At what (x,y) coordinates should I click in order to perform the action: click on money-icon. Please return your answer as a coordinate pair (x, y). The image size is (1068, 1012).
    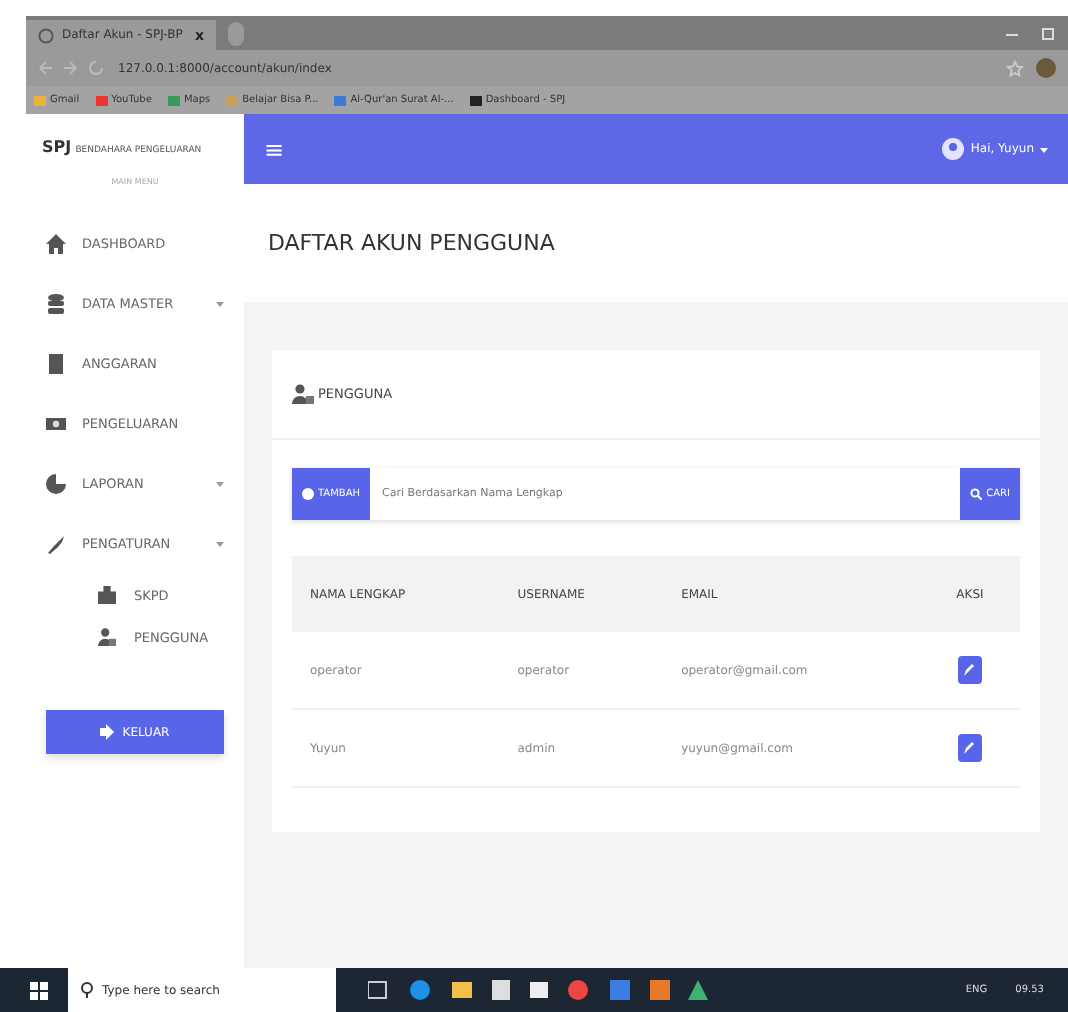
    Looking at the image, I should click on (56, 424).